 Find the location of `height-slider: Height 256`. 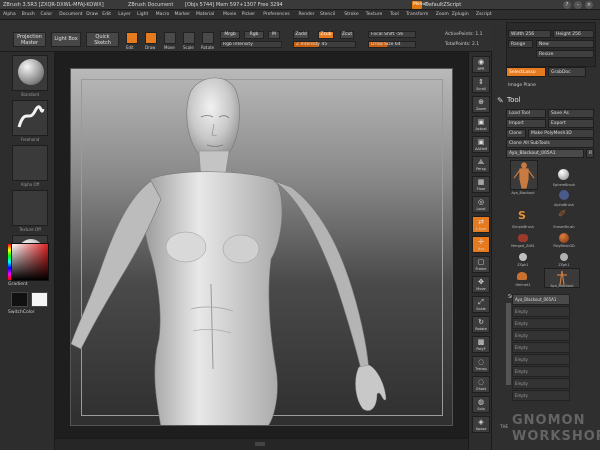

height-slider: Height 256 is located at coordinates (573, 34).